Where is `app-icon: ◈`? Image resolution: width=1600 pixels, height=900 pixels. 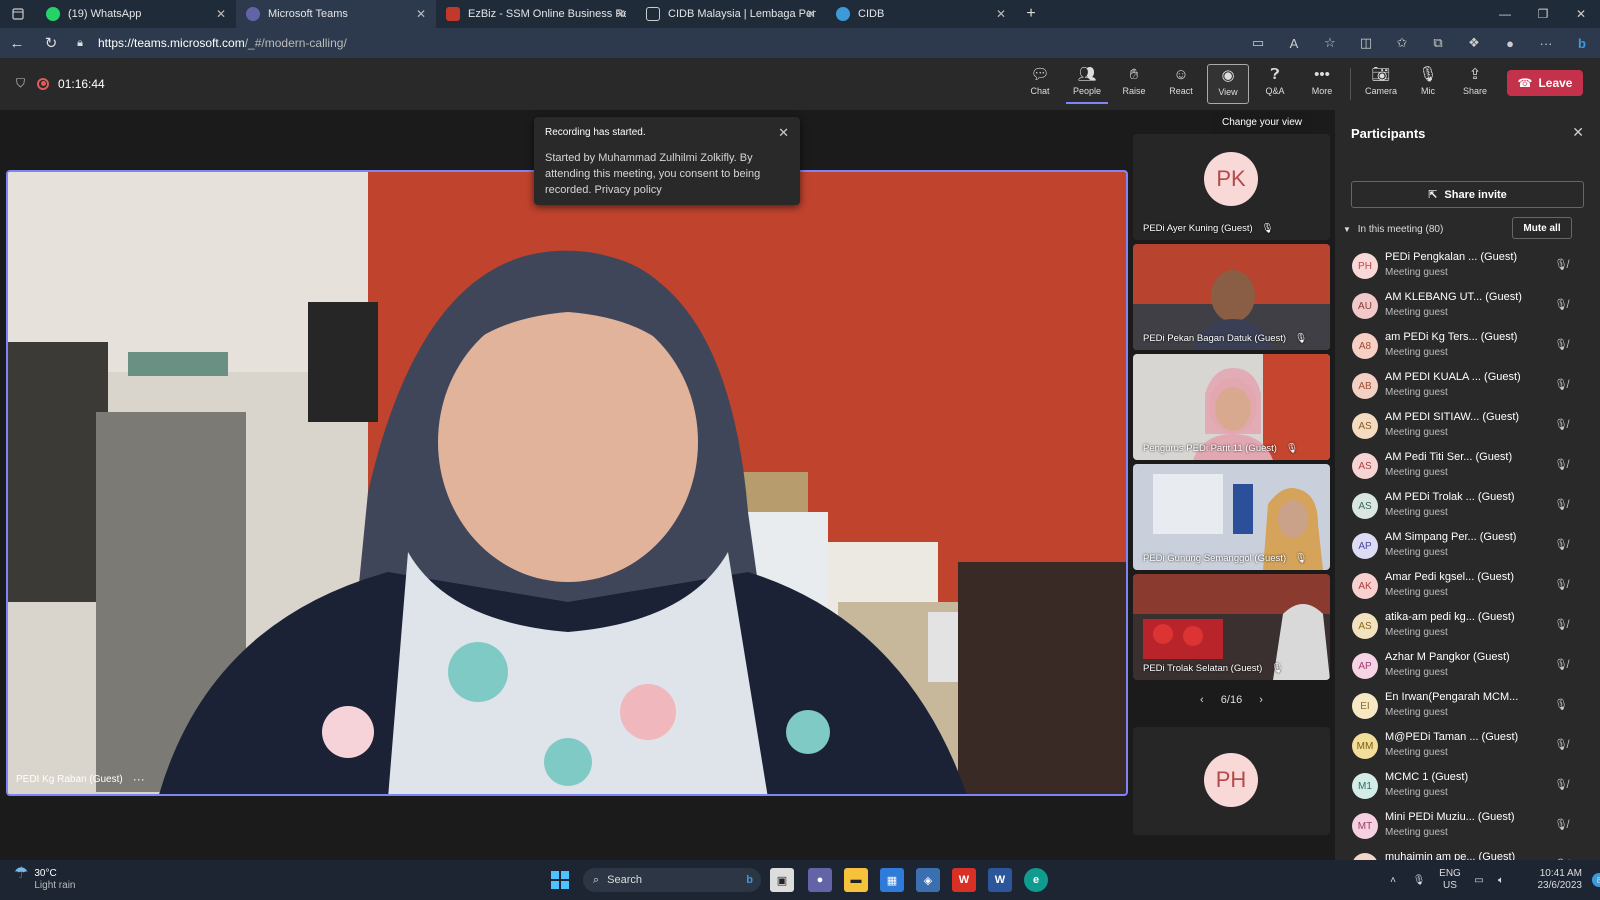
app-icon: ◈ is located at coordinates (928, 880).